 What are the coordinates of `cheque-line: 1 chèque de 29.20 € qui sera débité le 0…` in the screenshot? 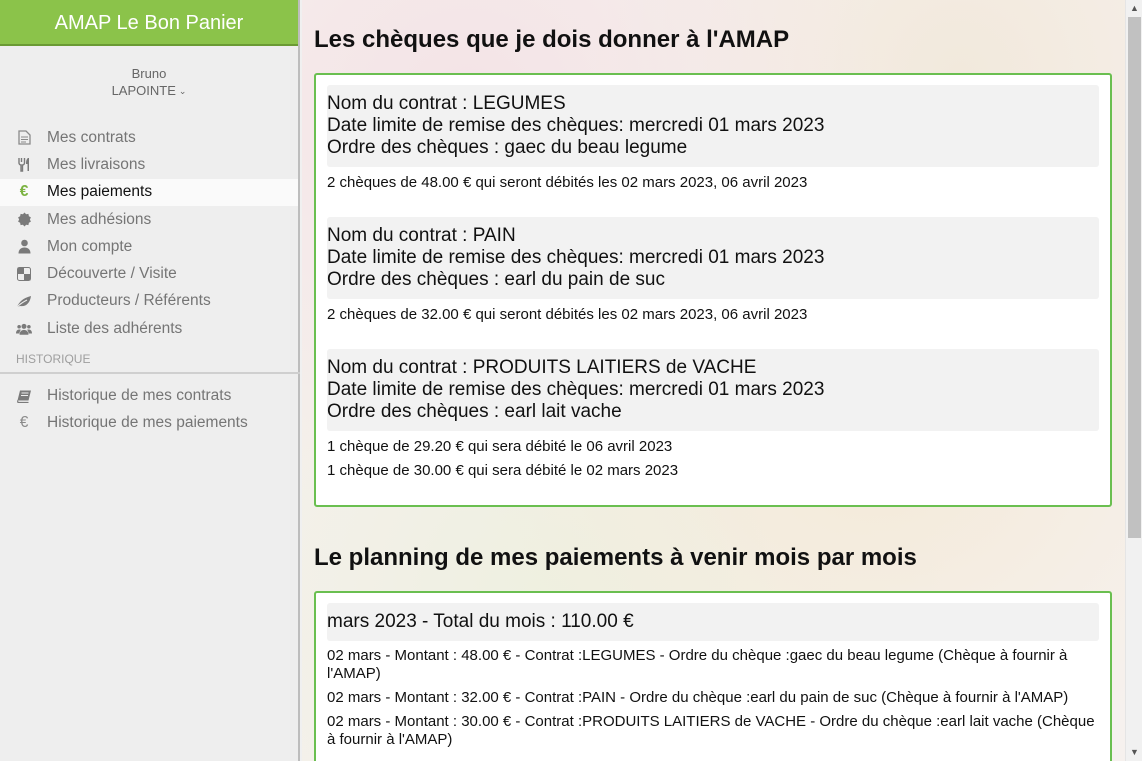 It's located at (500, 446).